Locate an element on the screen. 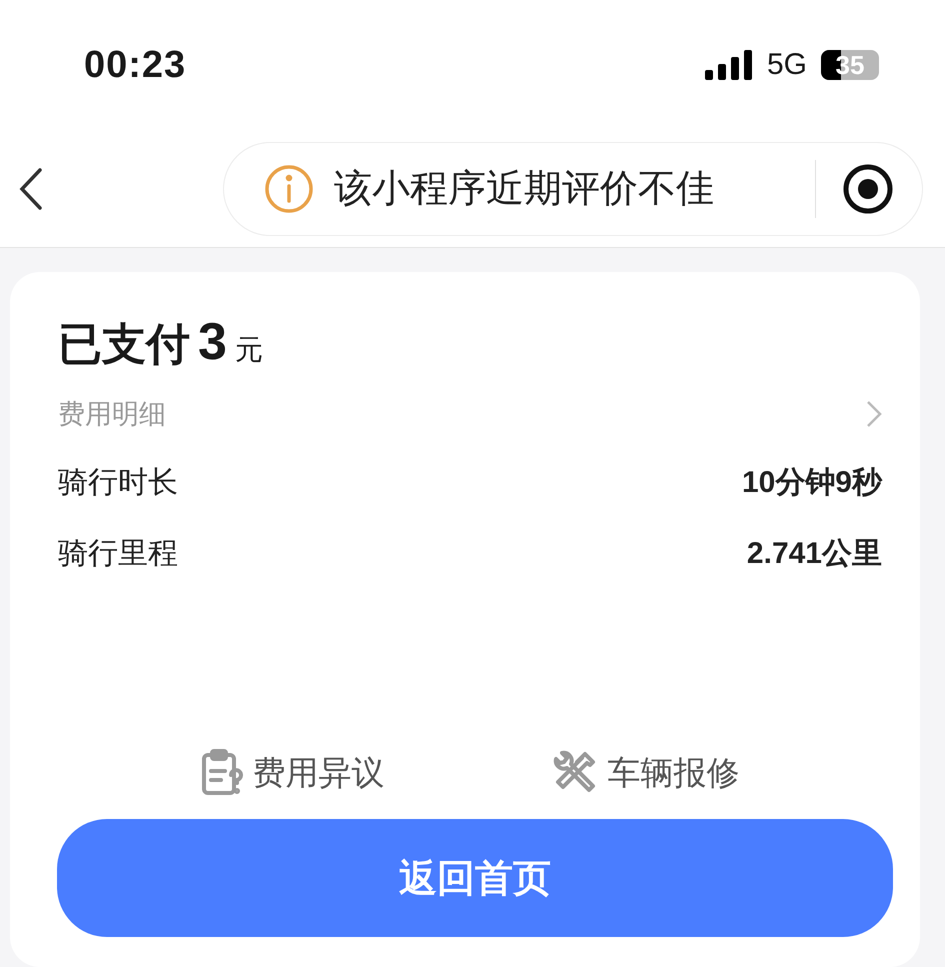 This screenshot has width=945, height=967. notice-text: 该小程序近期评价不佳 is located at coordinates (524, 188).